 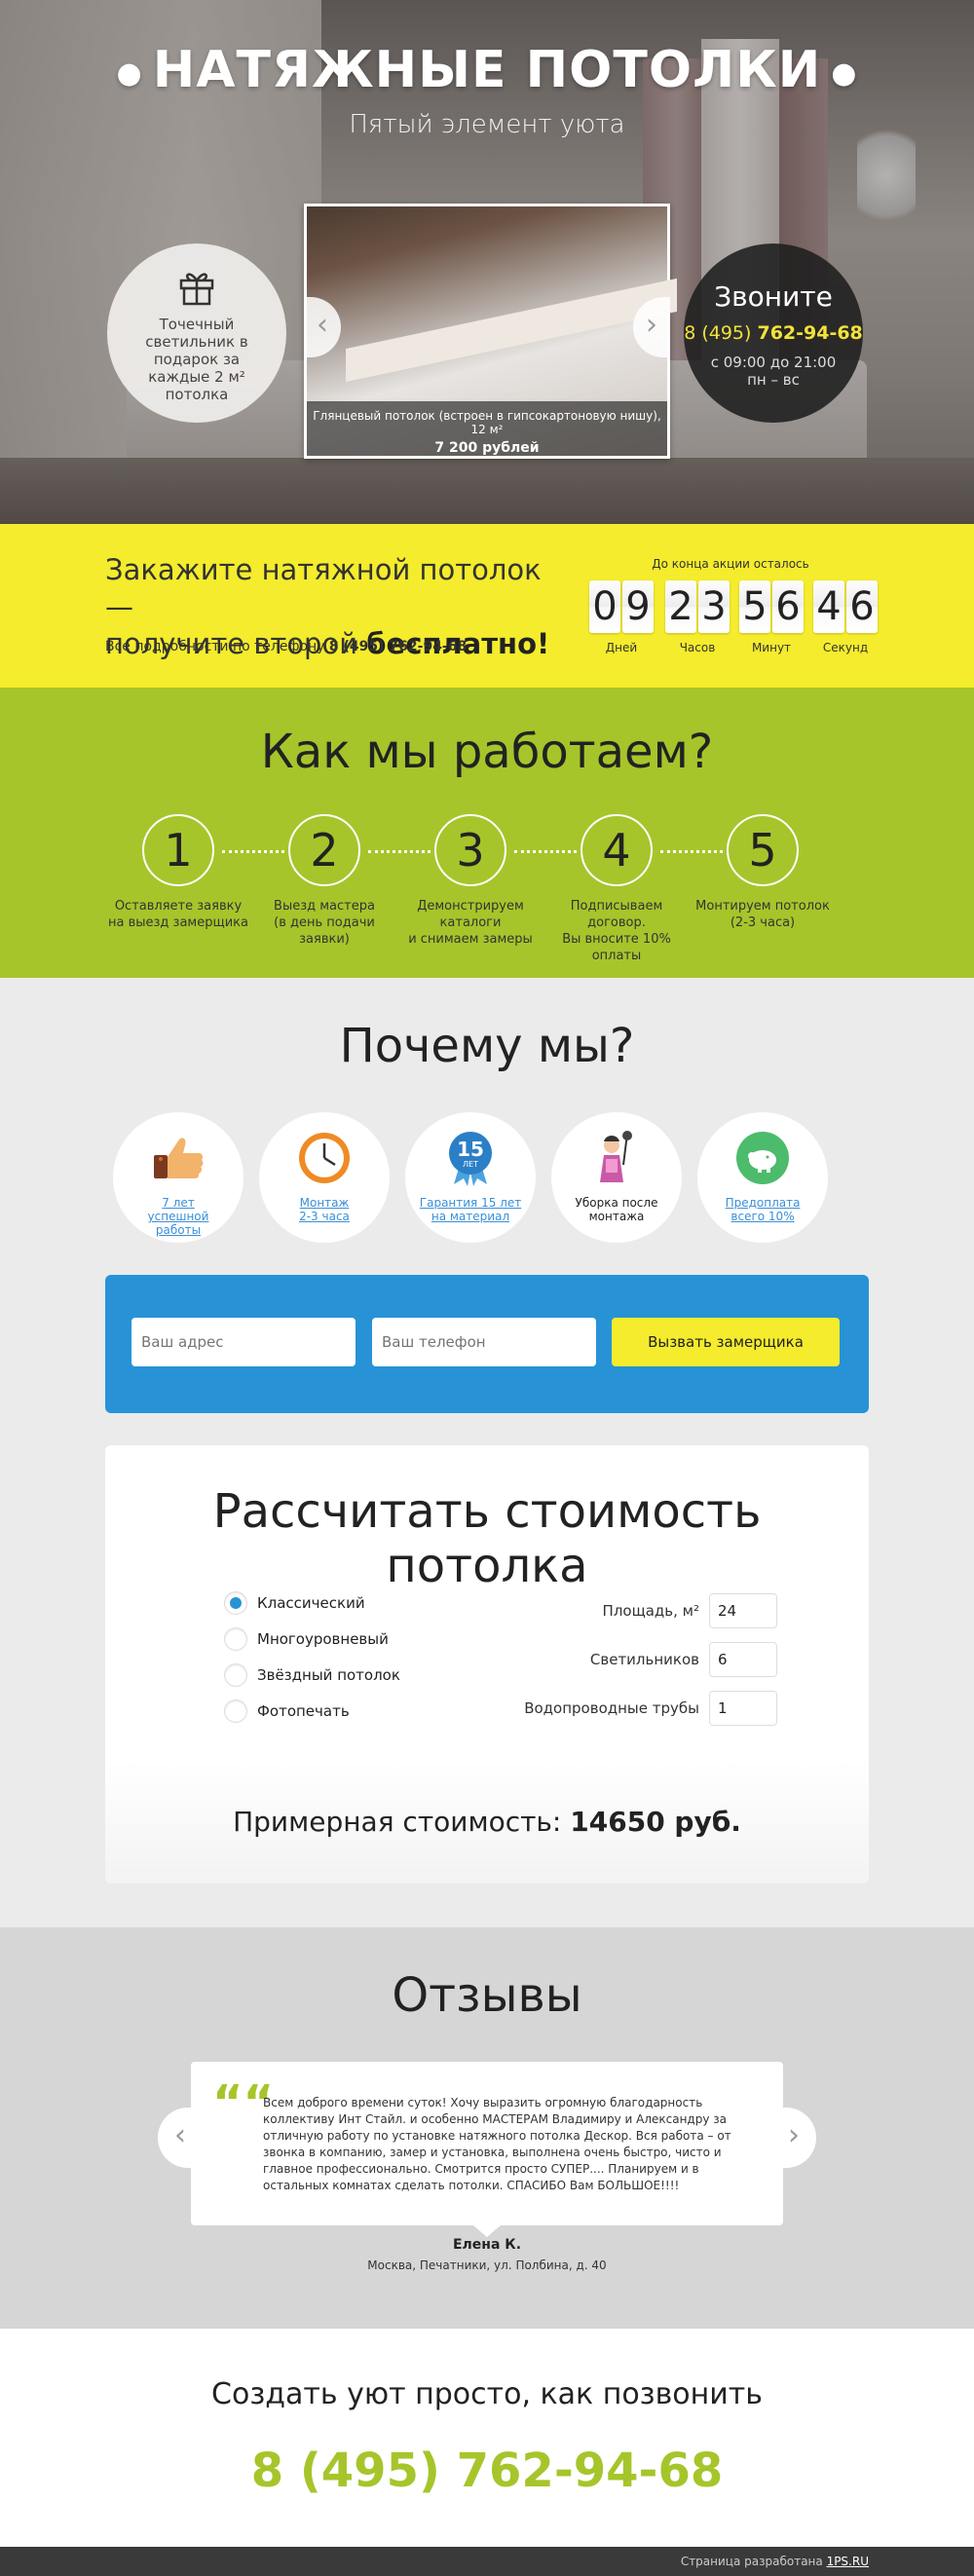 What do you see at coordinates (617, 850) in the screenshot?
I see `step-number: 4` at bounding box center [617, 850].